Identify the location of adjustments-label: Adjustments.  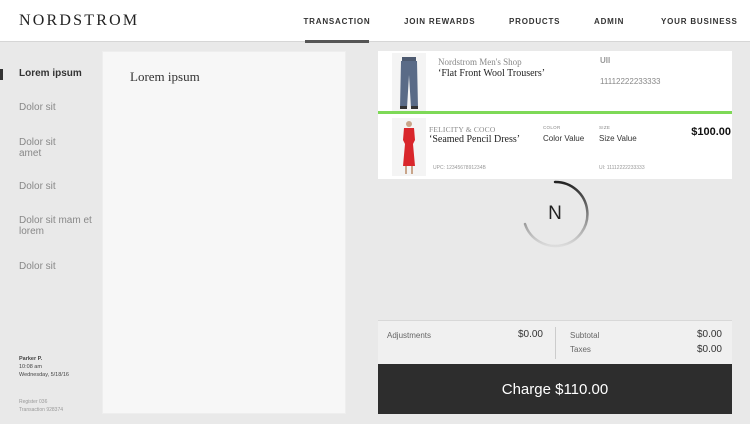
(409, 335).